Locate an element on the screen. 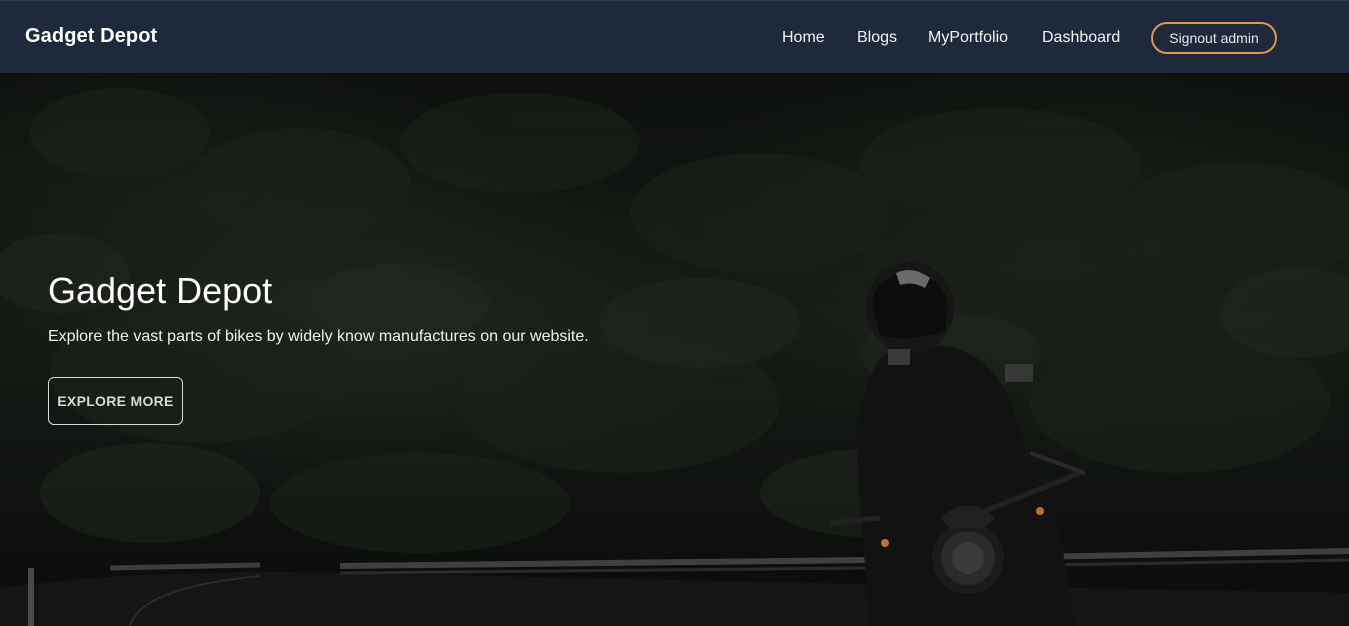 This screenshot has height=626, width=1349. explore-more-button: EXPLORE MORE is located at coordinates (115, 401).